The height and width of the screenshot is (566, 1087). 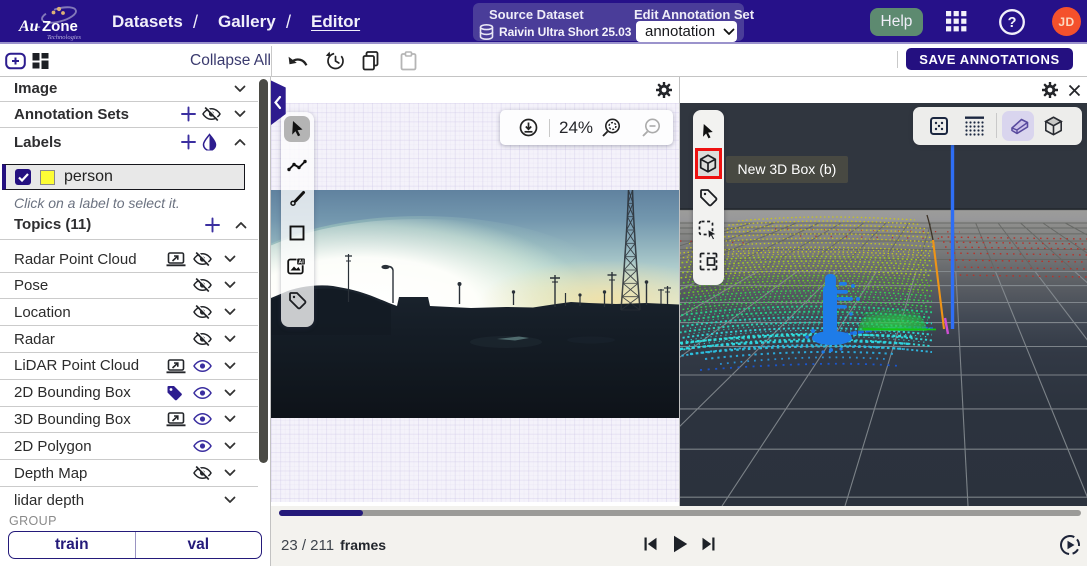 I want to click on svg-text: Zone, so click(x=60, y=26).